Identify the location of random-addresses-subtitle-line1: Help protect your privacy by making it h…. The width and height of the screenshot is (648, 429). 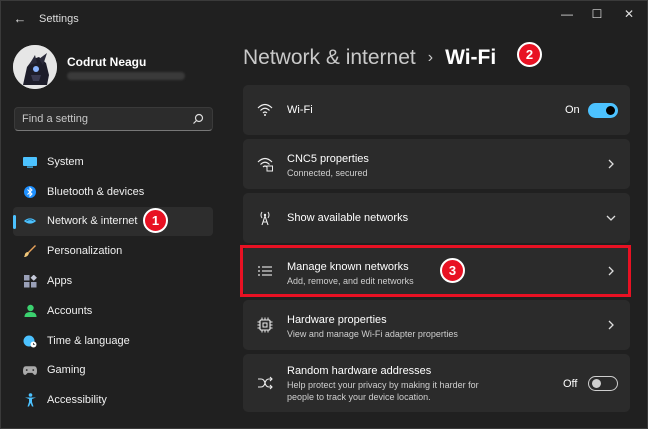
(383, 385).